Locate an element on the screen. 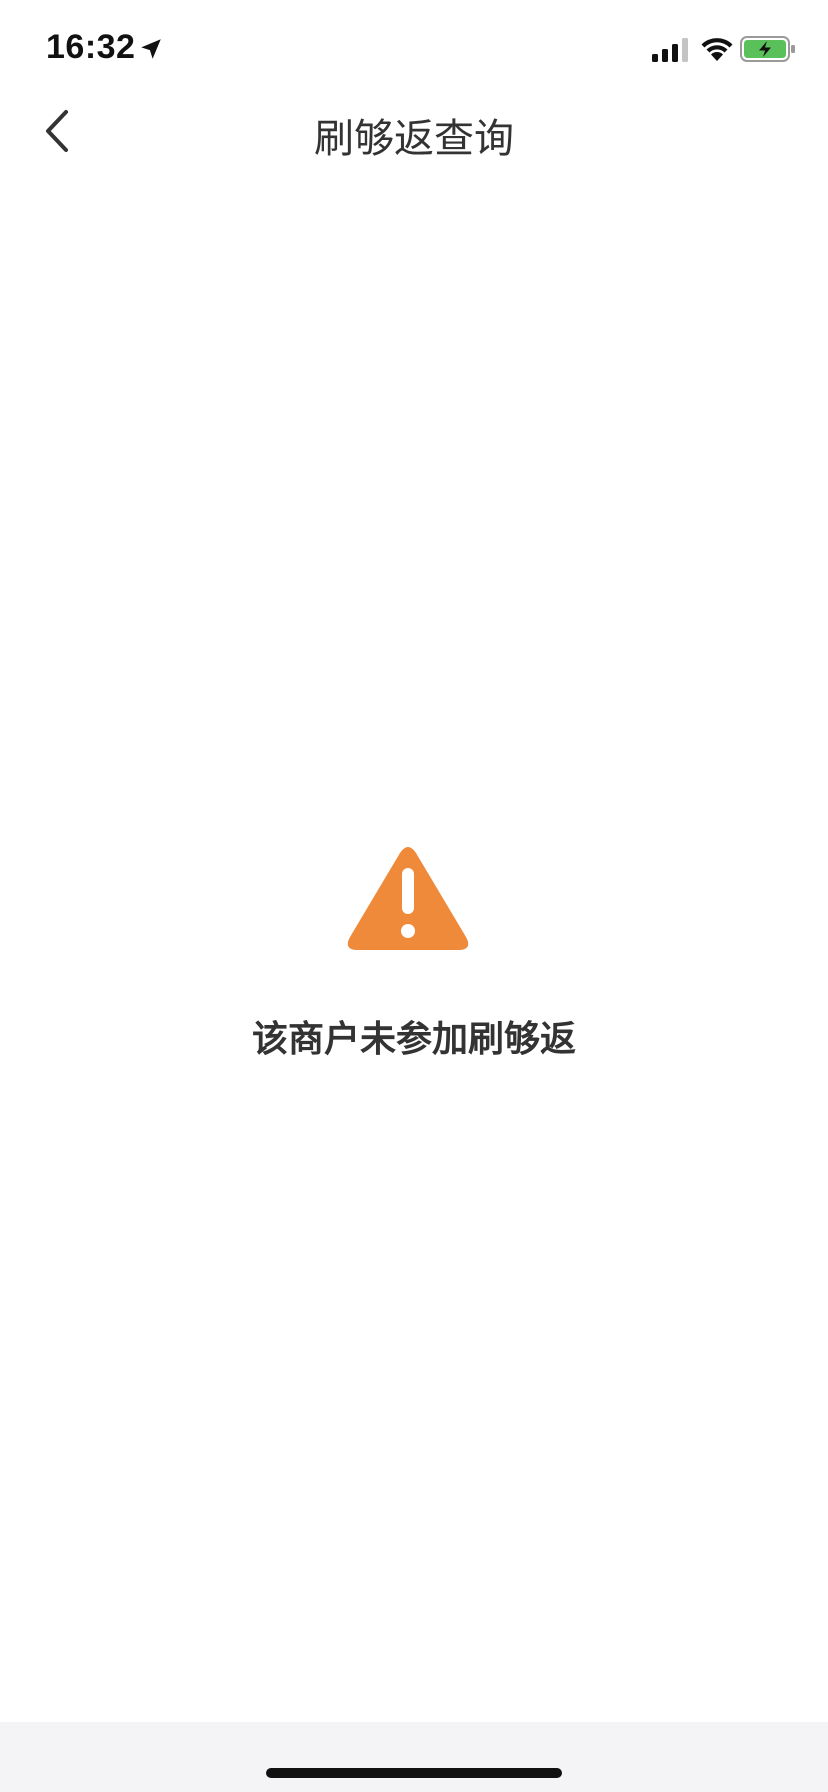  status-bar: 16:32 is located at coordinates (414, 50).